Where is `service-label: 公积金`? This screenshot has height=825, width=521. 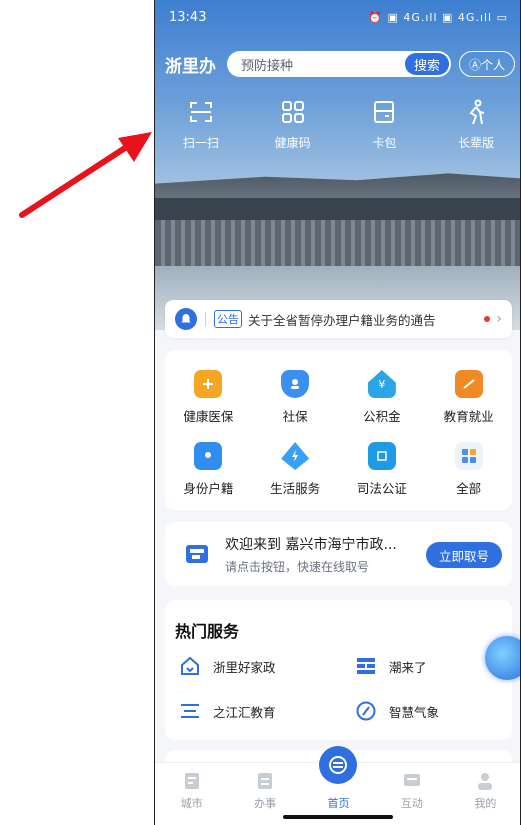
service-label: 公积金 is located at coordinates (382, 416).